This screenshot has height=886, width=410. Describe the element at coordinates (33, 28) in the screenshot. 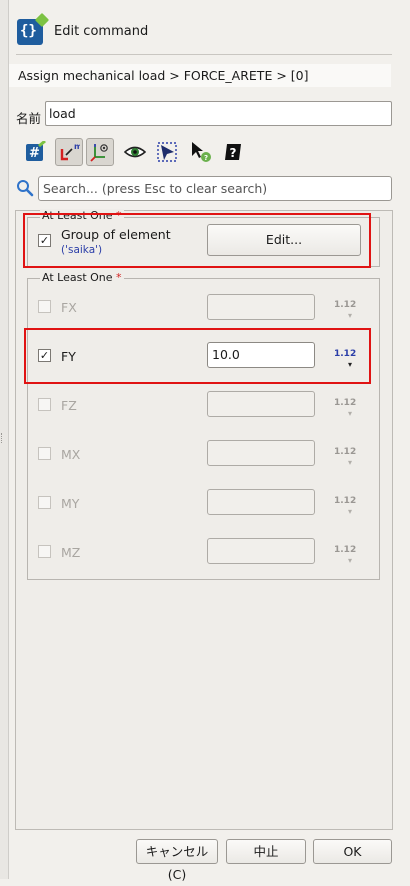

I see `command-editor-icon: {}` at that location.